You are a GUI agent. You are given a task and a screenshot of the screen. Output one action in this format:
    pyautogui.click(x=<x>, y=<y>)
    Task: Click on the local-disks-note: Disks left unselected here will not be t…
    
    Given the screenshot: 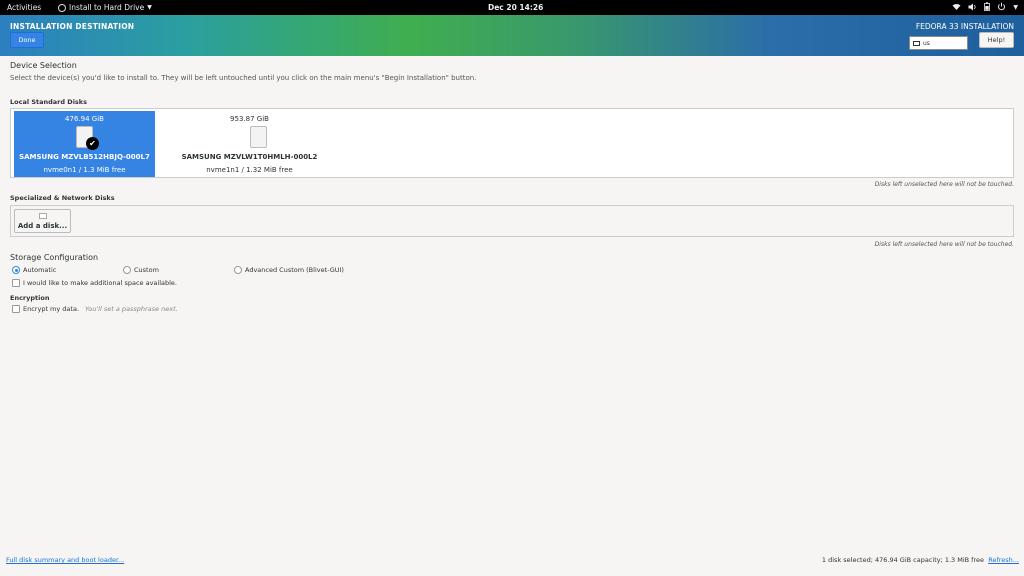 What is the action you would take?
    pyautogui.click(x=944, y=184)
    